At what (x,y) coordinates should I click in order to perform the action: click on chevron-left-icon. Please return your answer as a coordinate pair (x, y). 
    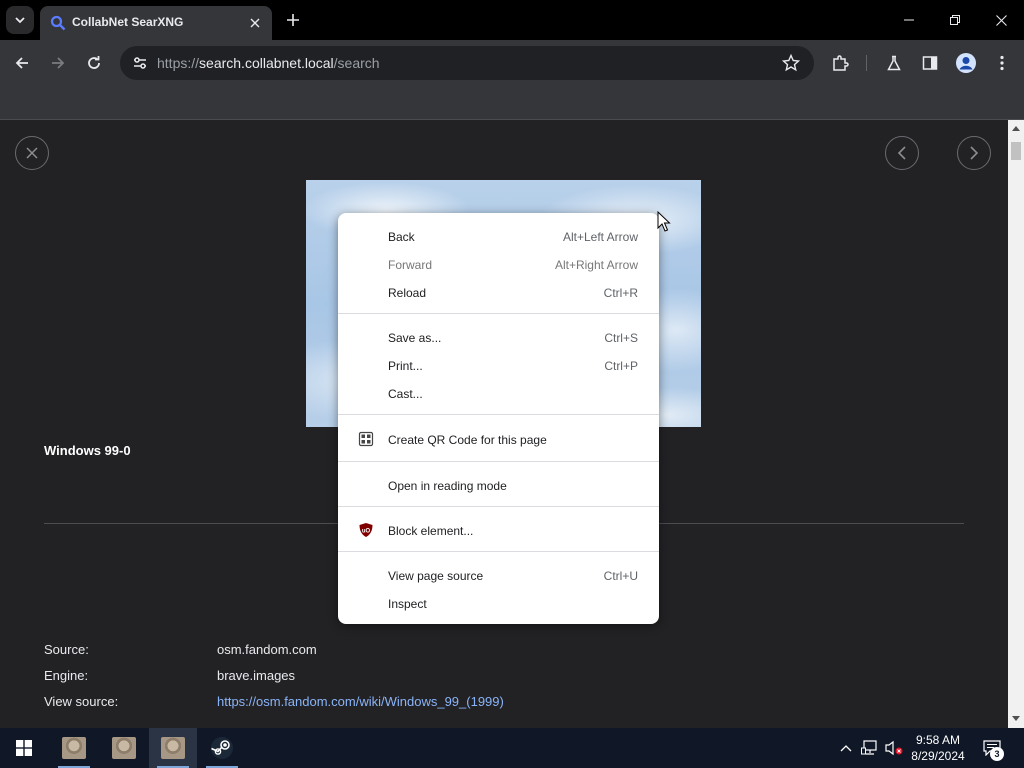
    Looking at the image, I should click on (901, 153).